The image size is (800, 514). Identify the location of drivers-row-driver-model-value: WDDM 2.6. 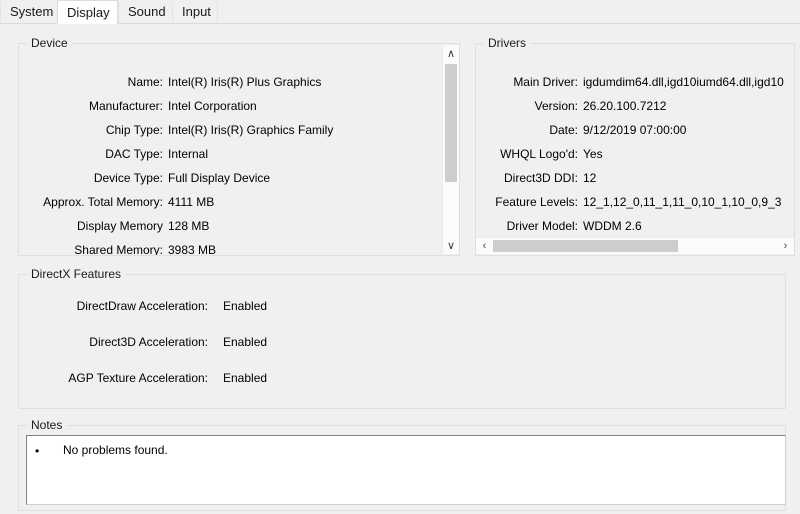
(612, 226).